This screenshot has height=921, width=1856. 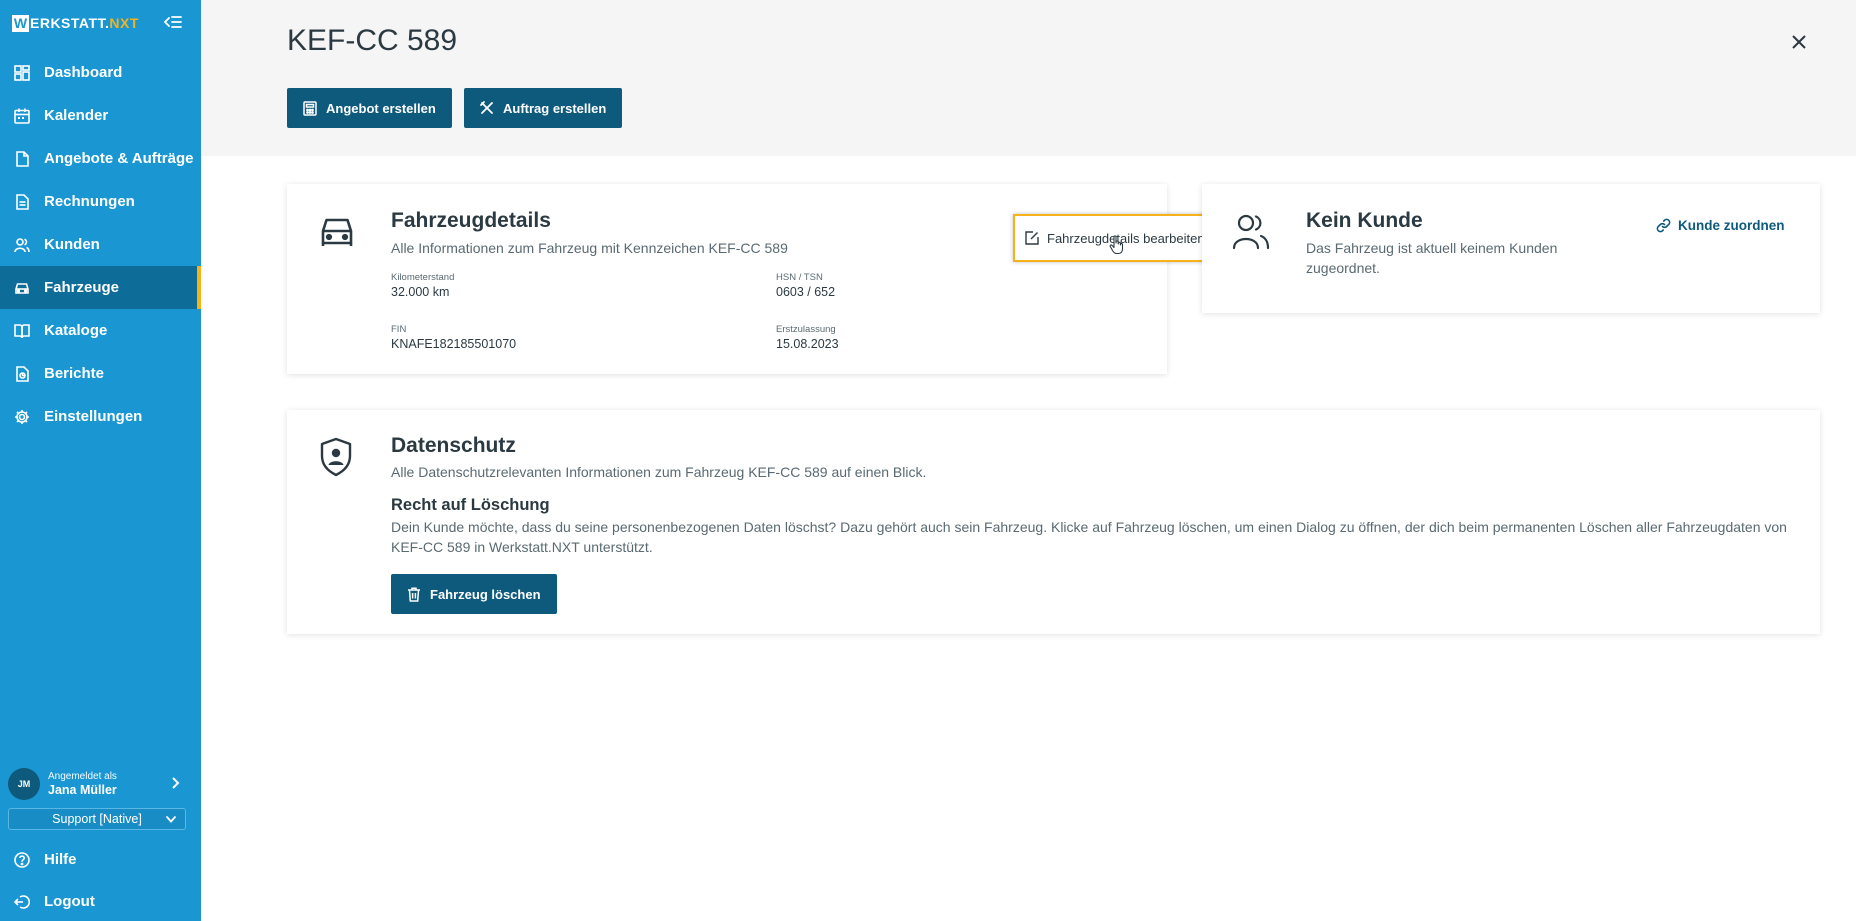 I want to click on app-logo: W ERKSTATT.NXT, so click(x=75, y=23).